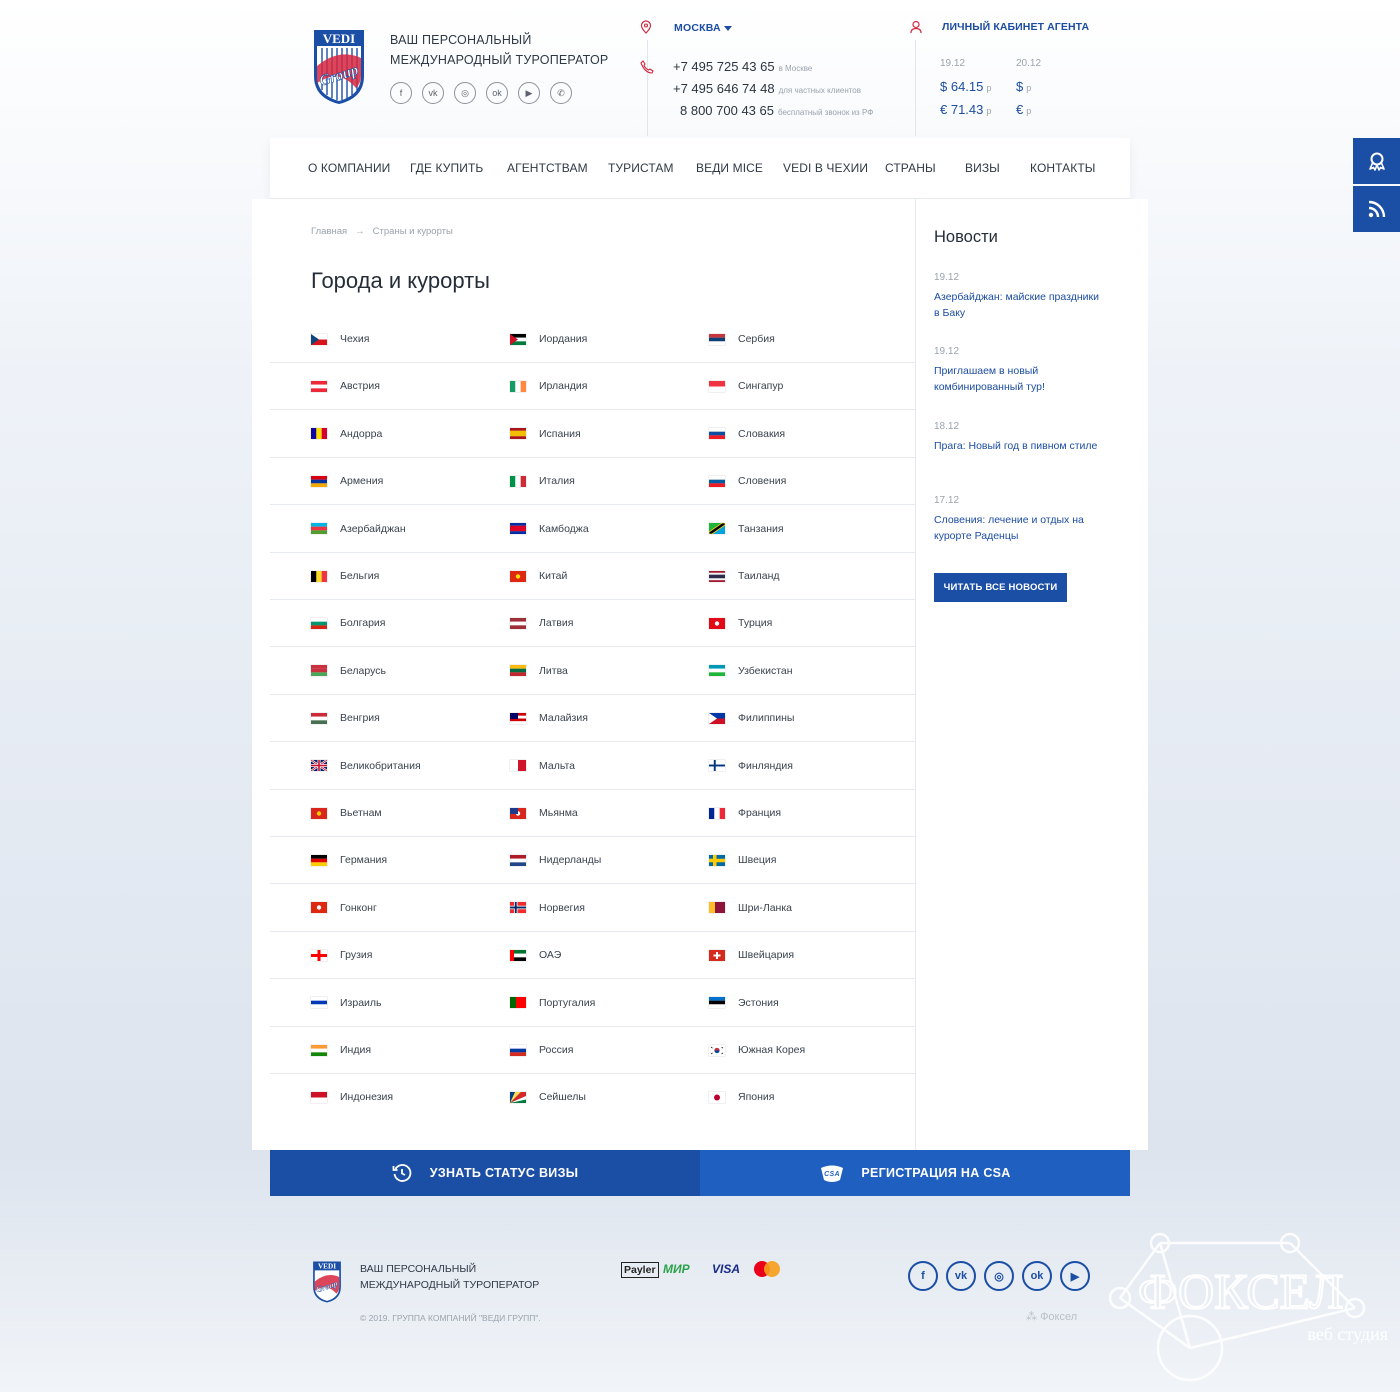  Describe the element at coordinates (641, 168) in the screenshot. I see `nav-tourists: ТУРИСТАМ` at that location.